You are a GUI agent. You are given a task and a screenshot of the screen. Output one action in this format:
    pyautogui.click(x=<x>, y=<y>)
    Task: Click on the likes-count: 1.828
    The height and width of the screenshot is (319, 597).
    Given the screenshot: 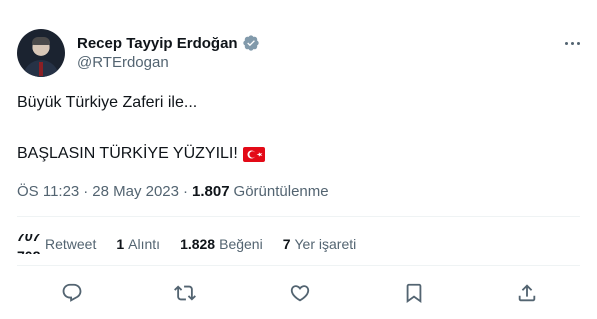 What is the action you would take?
    pyautogui.click(x=198, y=244)
    